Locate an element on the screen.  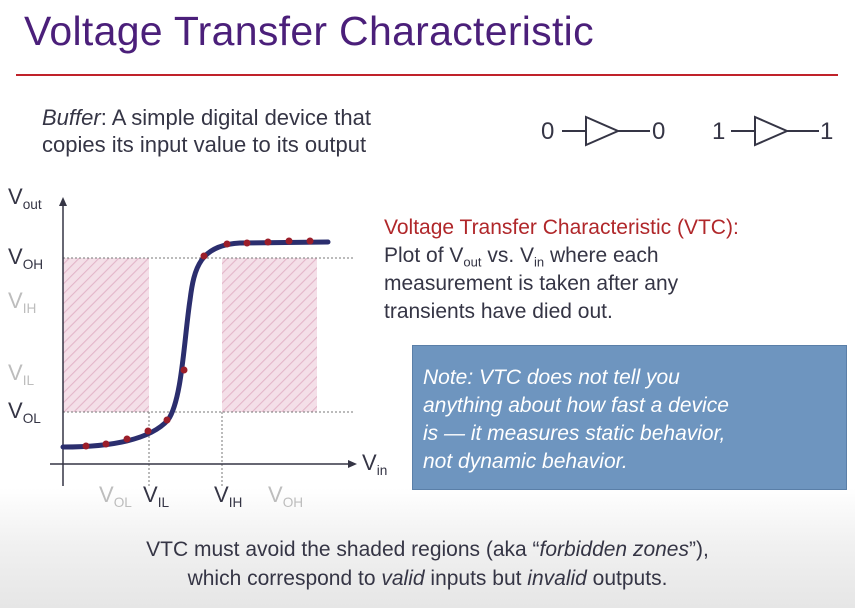
vol-x-label: VOL is located at coordinates (115, 496).